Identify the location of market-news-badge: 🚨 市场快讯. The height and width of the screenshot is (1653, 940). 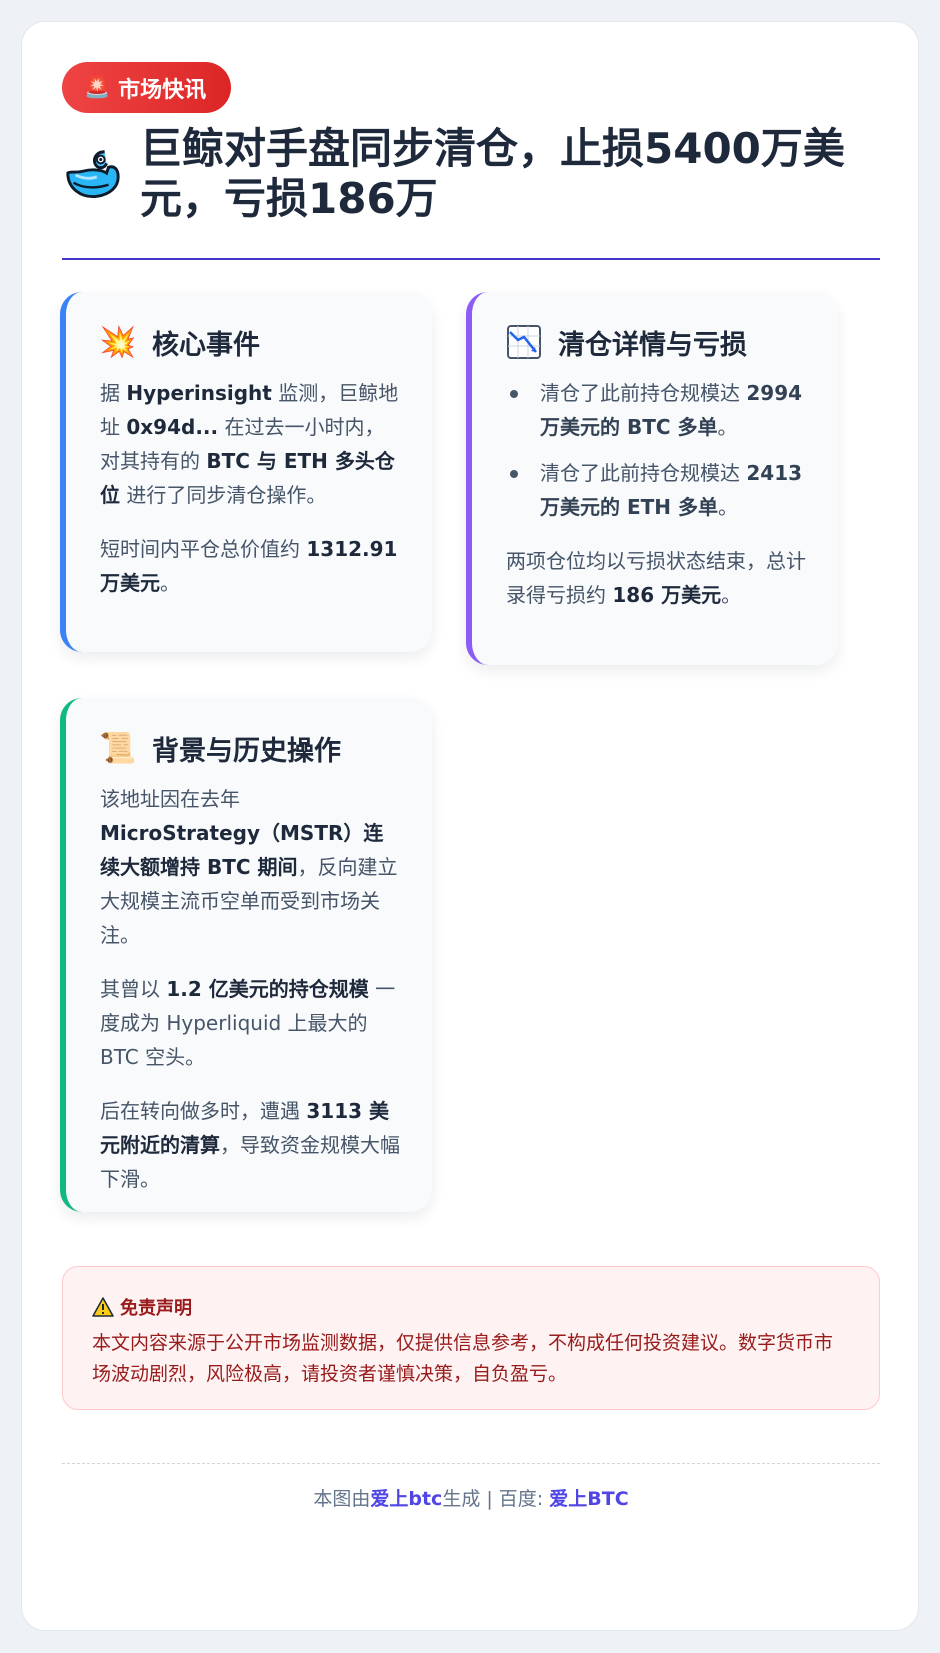
(147, 87).